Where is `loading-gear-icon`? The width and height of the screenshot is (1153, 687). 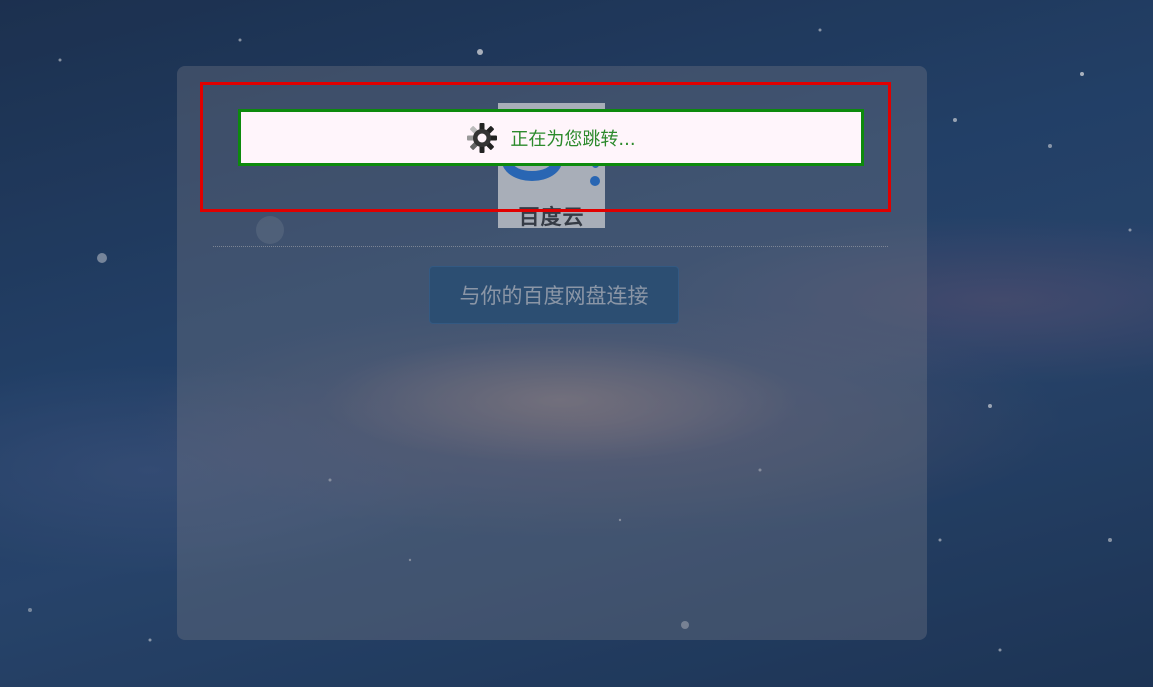
loading-gear-icon is located at coordinates (482, 137).